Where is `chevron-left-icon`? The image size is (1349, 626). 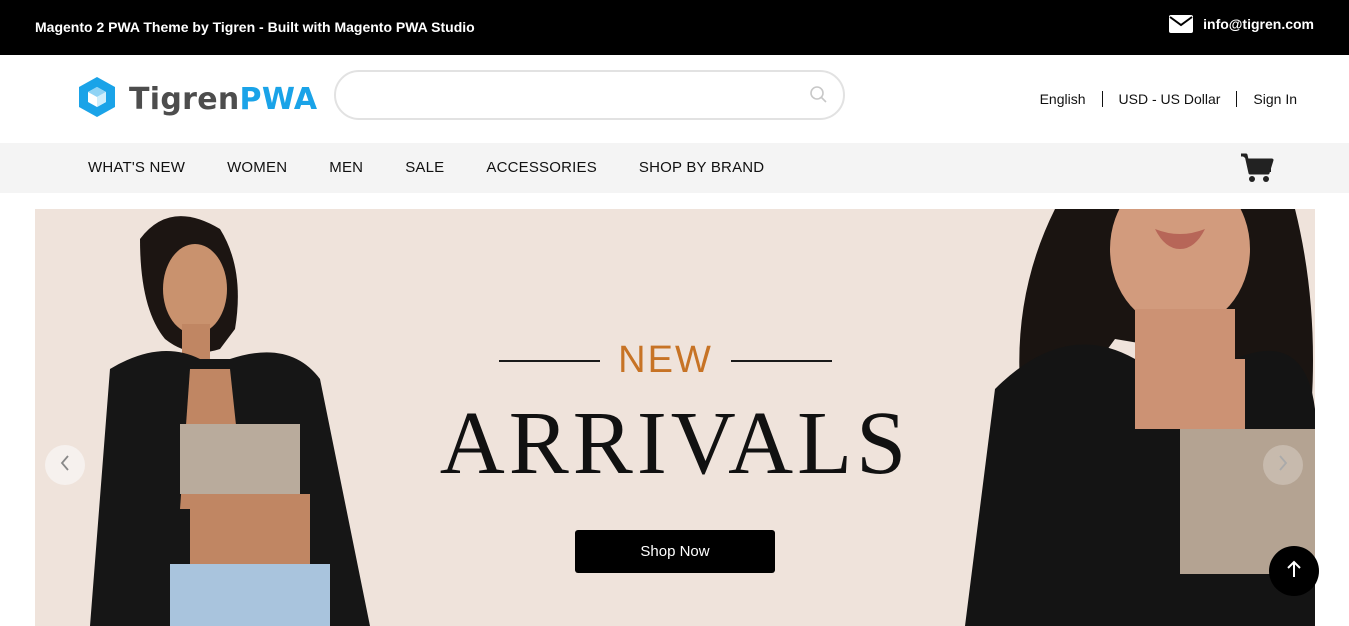
chevron-left-icon is located at coordinates (65, 465).